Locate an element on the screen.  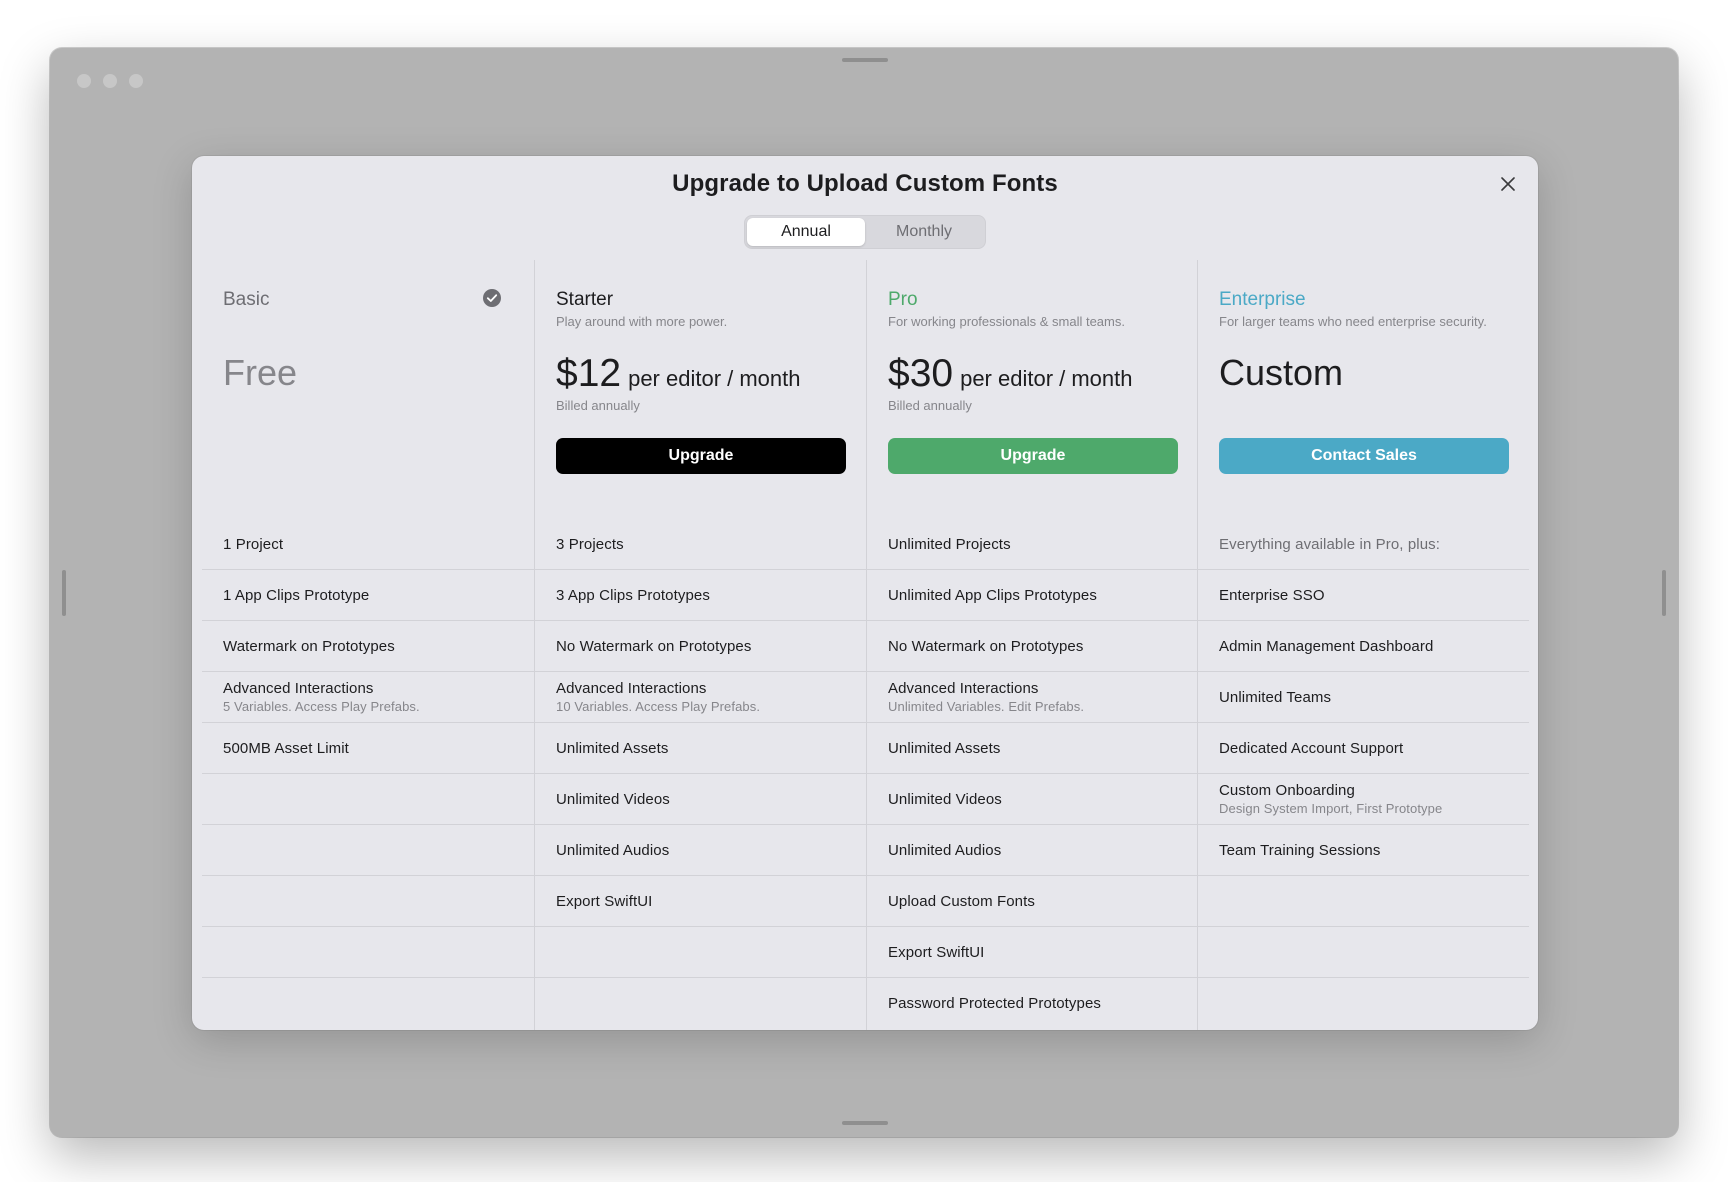
feature-row: 1 App Clips Prototype is located at coordinates (368, 595).